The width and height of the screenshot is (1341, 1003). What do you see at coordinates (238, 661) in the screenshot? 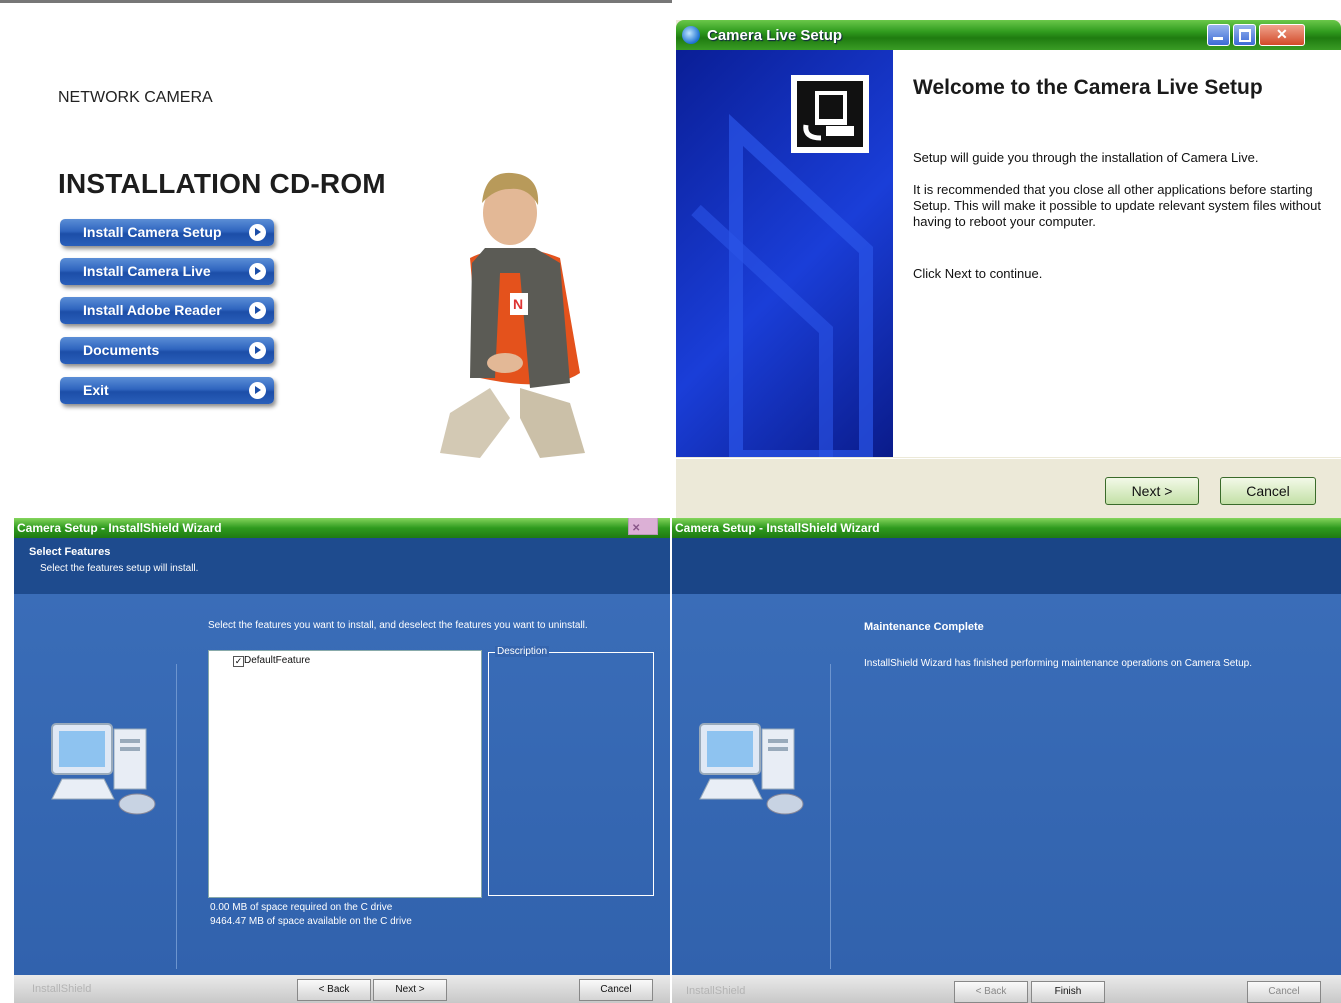
I see `feature-checkbox: ✓` at bounding box center [238, 661].